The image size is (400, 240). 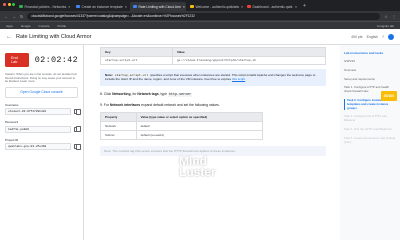 I want to click on tab-label: Rate Limiting with Cloud Arm, so click(x=159, y=6).